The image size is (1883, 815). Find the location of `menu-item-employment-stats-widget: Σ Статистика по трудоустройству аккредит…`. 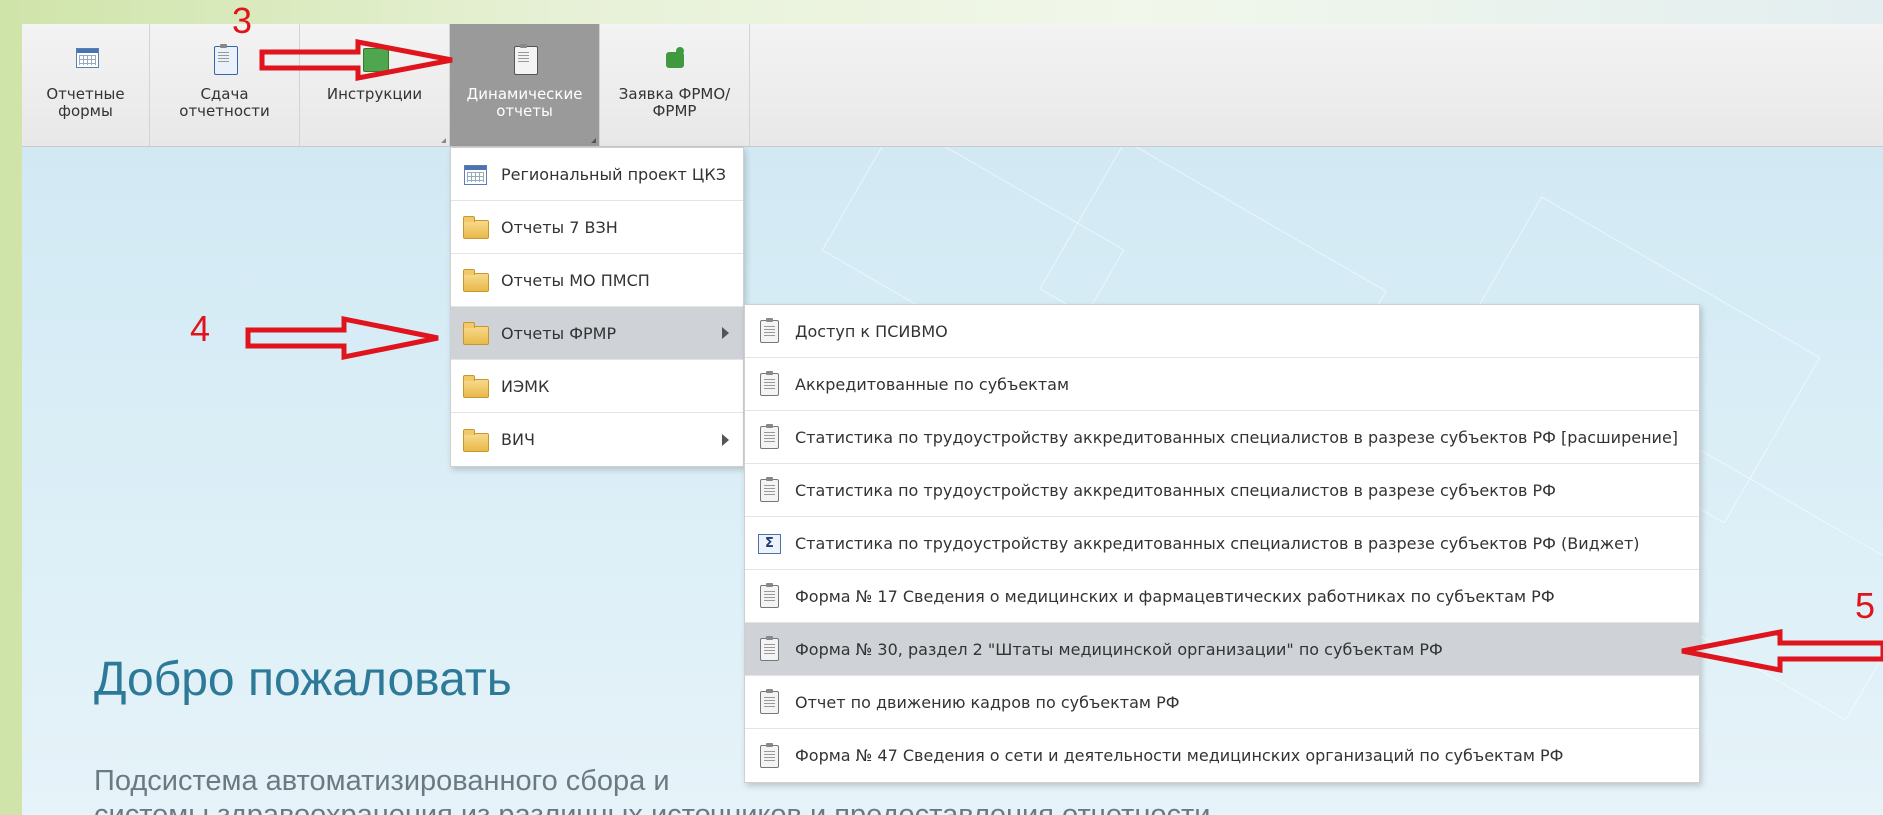

menu-item-employment-stats-widget: Σ Статистика по трудоустройству аккредит… is located at coordinates (1222, 543).